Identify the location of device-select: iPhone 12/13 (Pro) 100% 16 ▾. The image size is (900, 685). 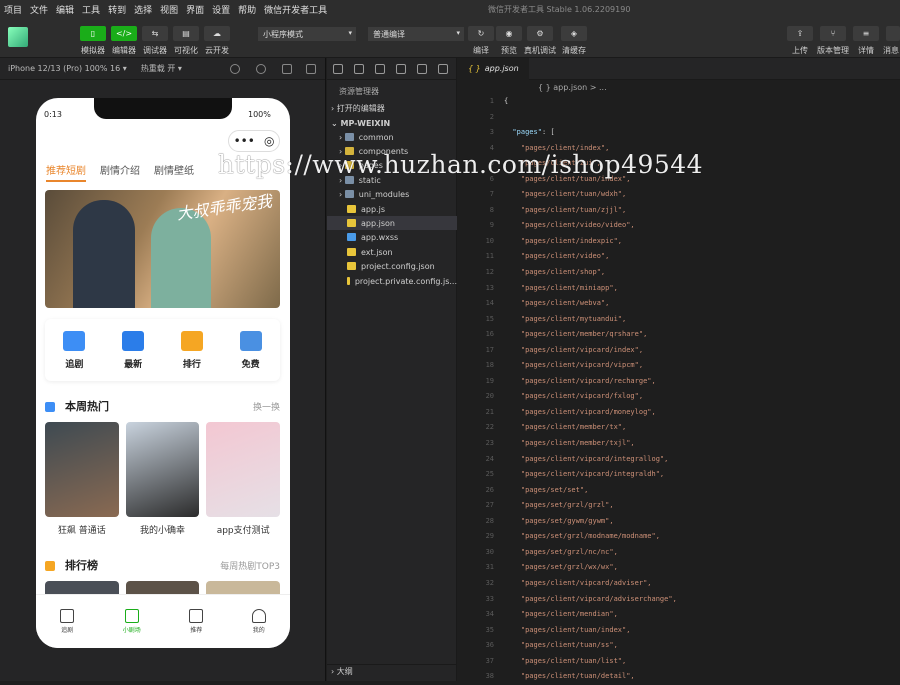
(67, 68).